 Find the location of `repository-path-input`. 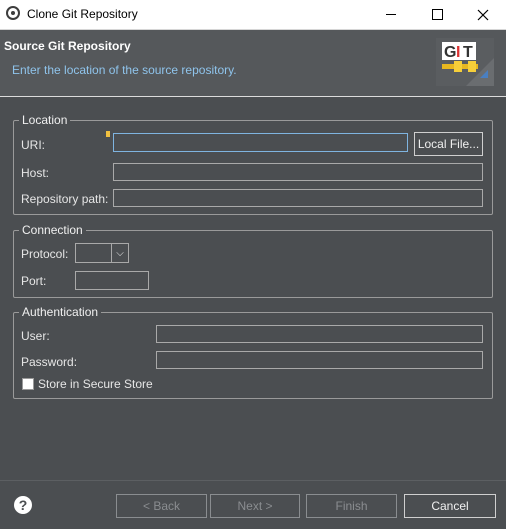

repository-path-input is located at coordinates (298, 198).